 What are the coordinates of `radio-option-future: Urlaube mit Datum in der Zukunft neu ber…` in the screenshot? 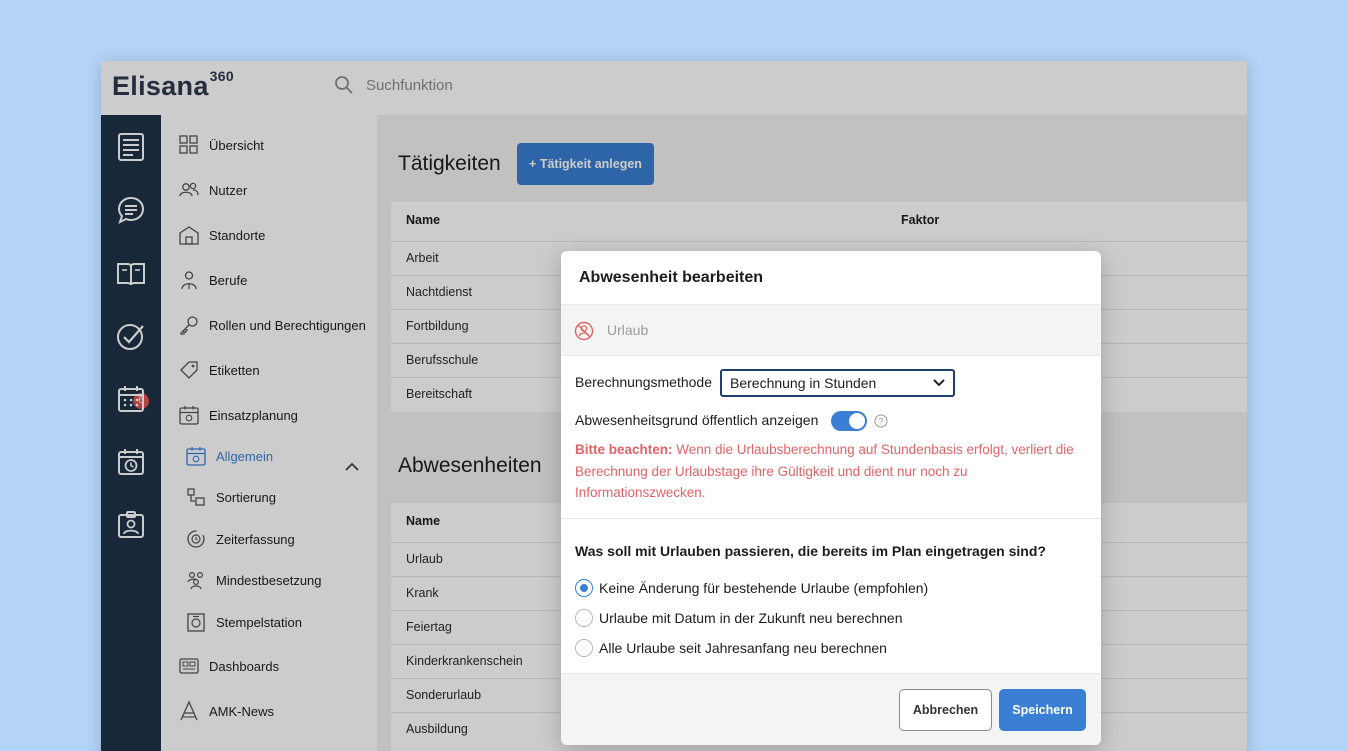 It's located at (739, 618).